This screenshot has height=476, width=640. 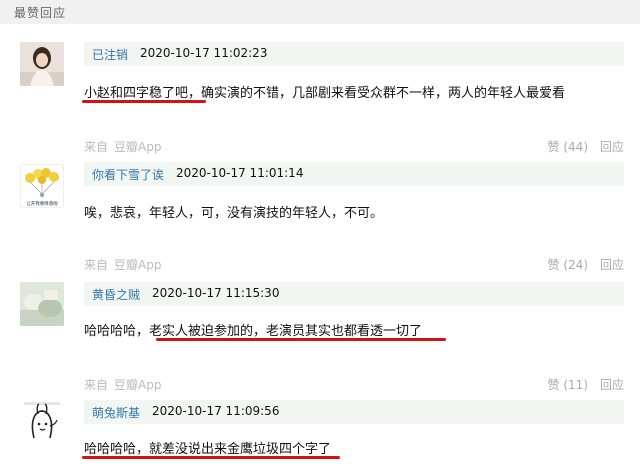 What do you see at coordinates (354, 412) in the screenshot?
I see `comment-meta-bar: 萌兔斯基 2020-10-17 11:09:56` at bounding box center [354, 412].